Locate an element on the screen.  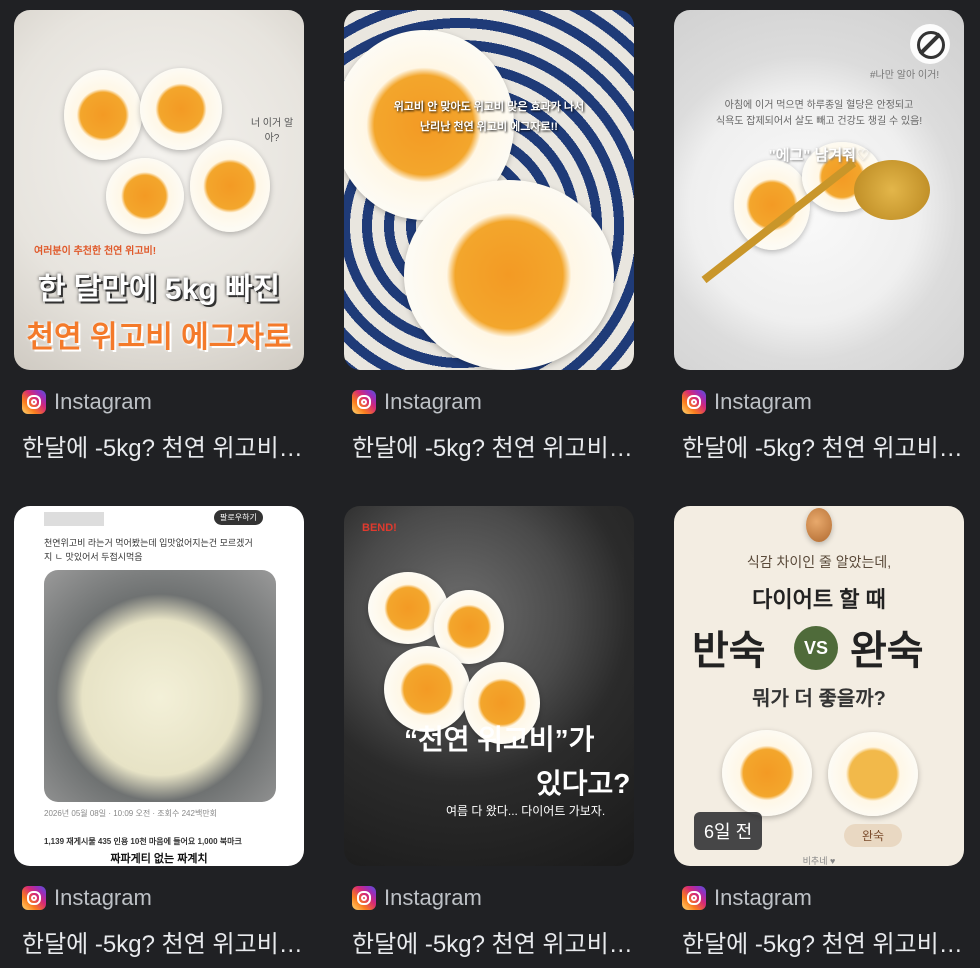
overlay-line2: 지 ㄴ 맛있어서 두접시먹음 is located at coordinates (93, 557).